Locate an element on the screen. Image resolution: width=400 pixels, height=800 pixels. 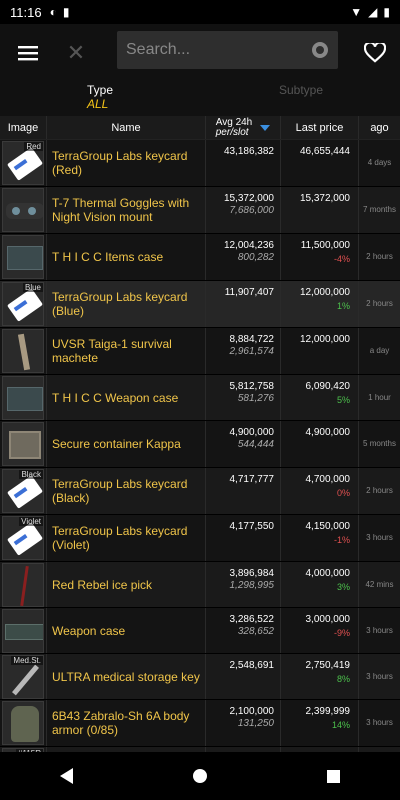
item-avg-price: 11,907,407 is located at coordinates (249, 292).